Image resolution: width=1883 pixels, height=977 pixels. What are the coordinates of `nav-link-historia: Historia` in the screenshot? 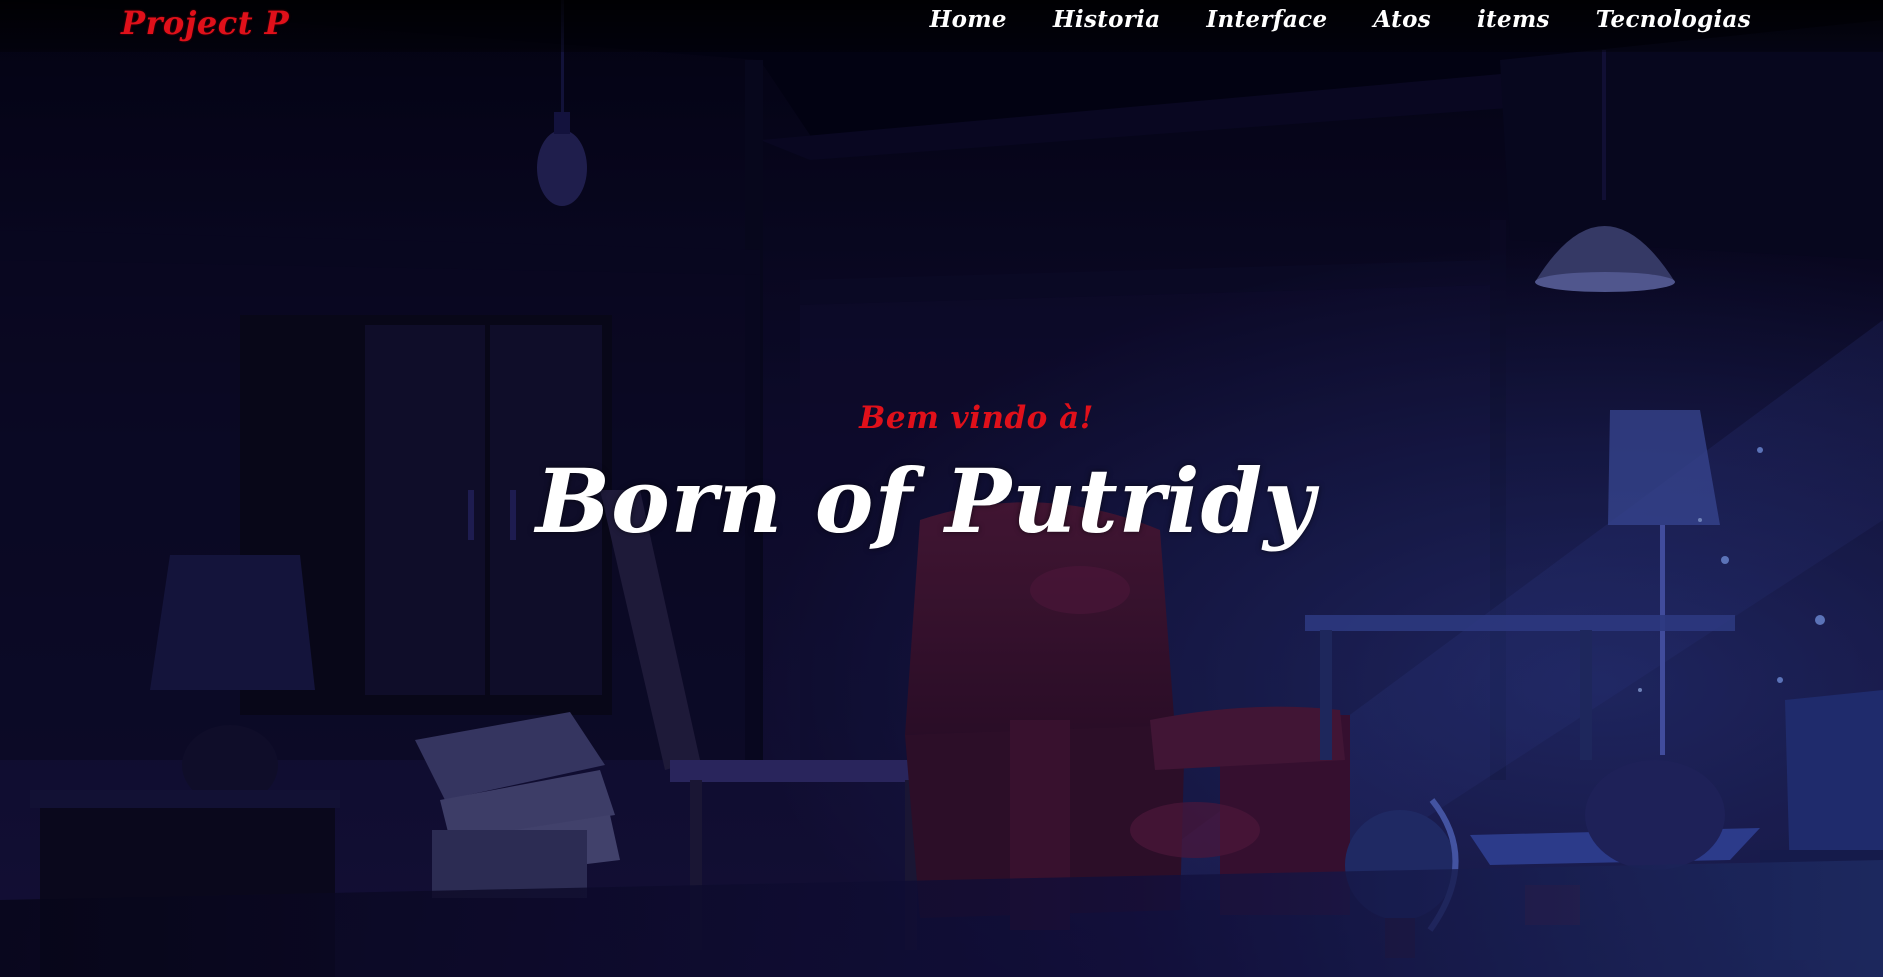 It's located at (1107, 19).